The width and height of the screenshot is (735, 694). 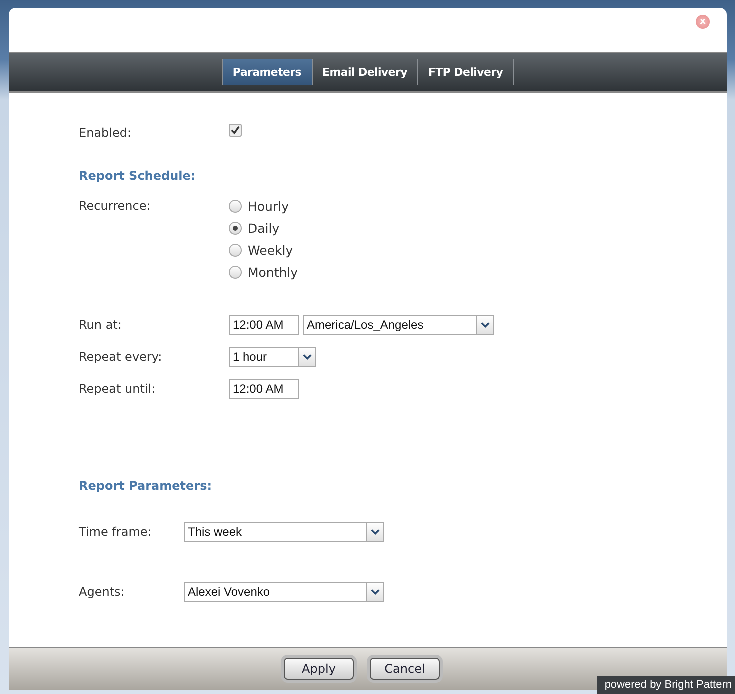 What do you see at coordinates (118, 389) in the screenshot?
I see `field-label: Repeat until:` at bounding box center [118, 389].